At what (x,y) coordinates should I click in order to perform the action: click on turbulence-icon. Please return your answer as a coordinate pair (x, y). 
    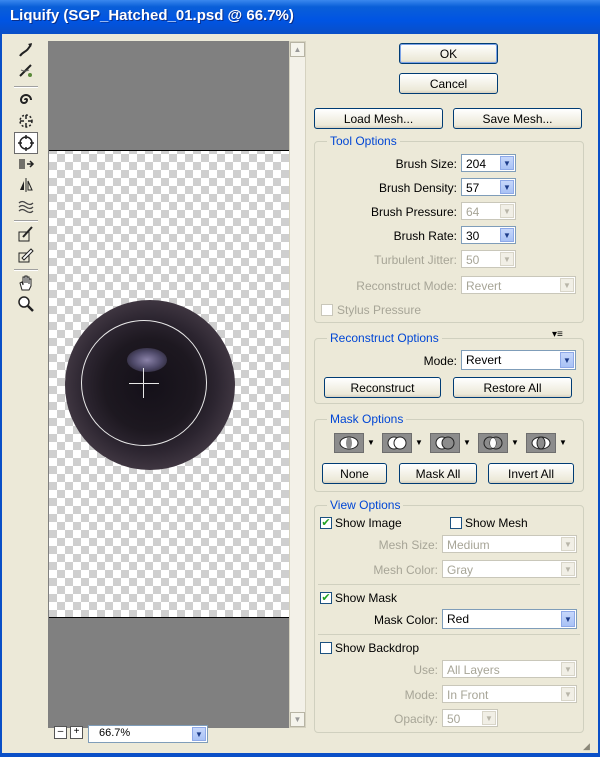
    Looking at the image, I should click on (26, 206).